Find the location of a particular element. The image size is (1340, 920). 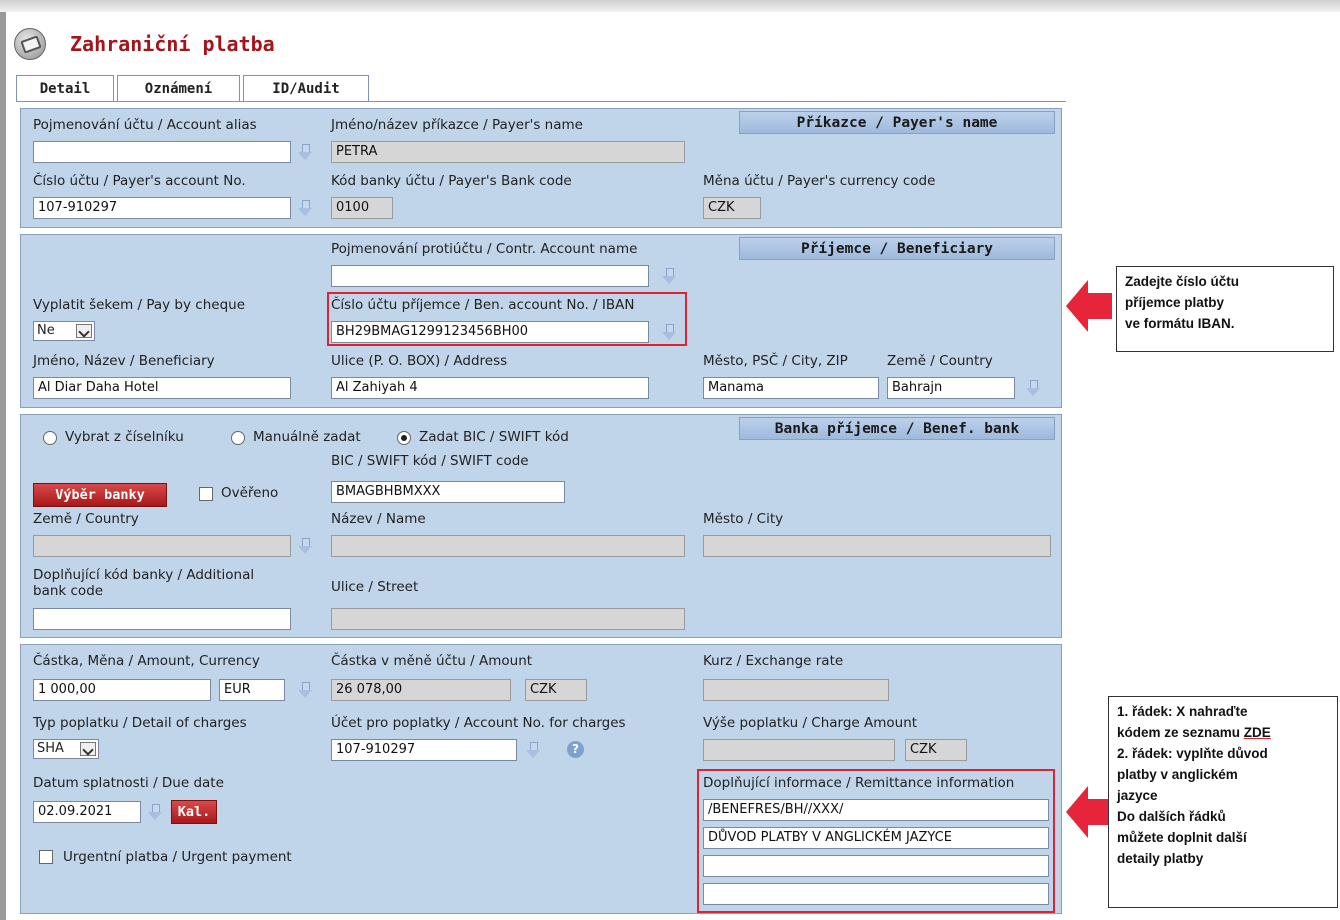

remittance-line-1: /BENEFRES/BH//XXX/ is located at coordinates (876, 810).